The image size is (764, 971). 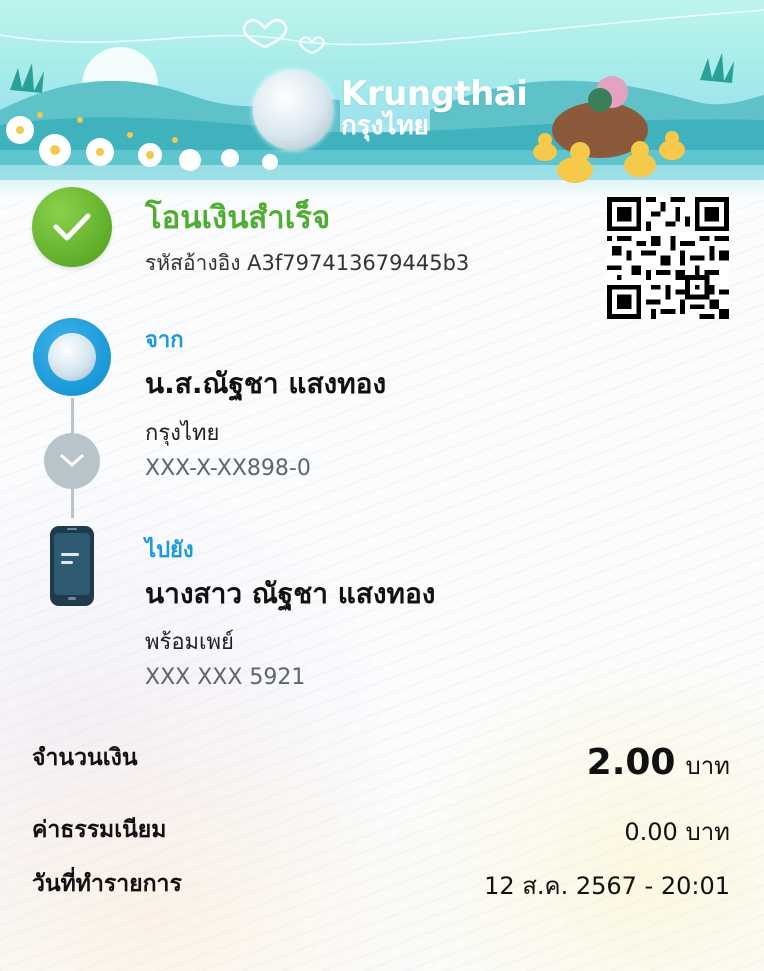 What do you see at coordinates (307, 263) in the screenshot?
I see `reference-code: รหัสอ้างอิง A3f797413679445b3` at bounding box center [307, 263].